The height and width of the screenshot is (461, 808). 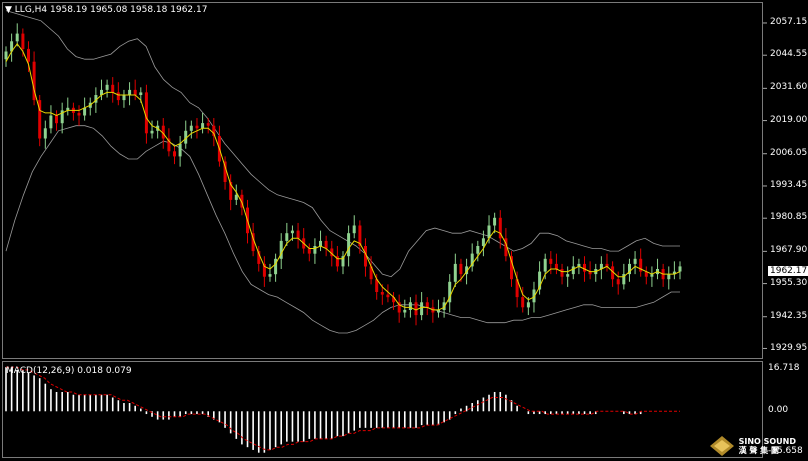 I want to click on price-tick-label: 2006.05, so click(x=789, y=152).